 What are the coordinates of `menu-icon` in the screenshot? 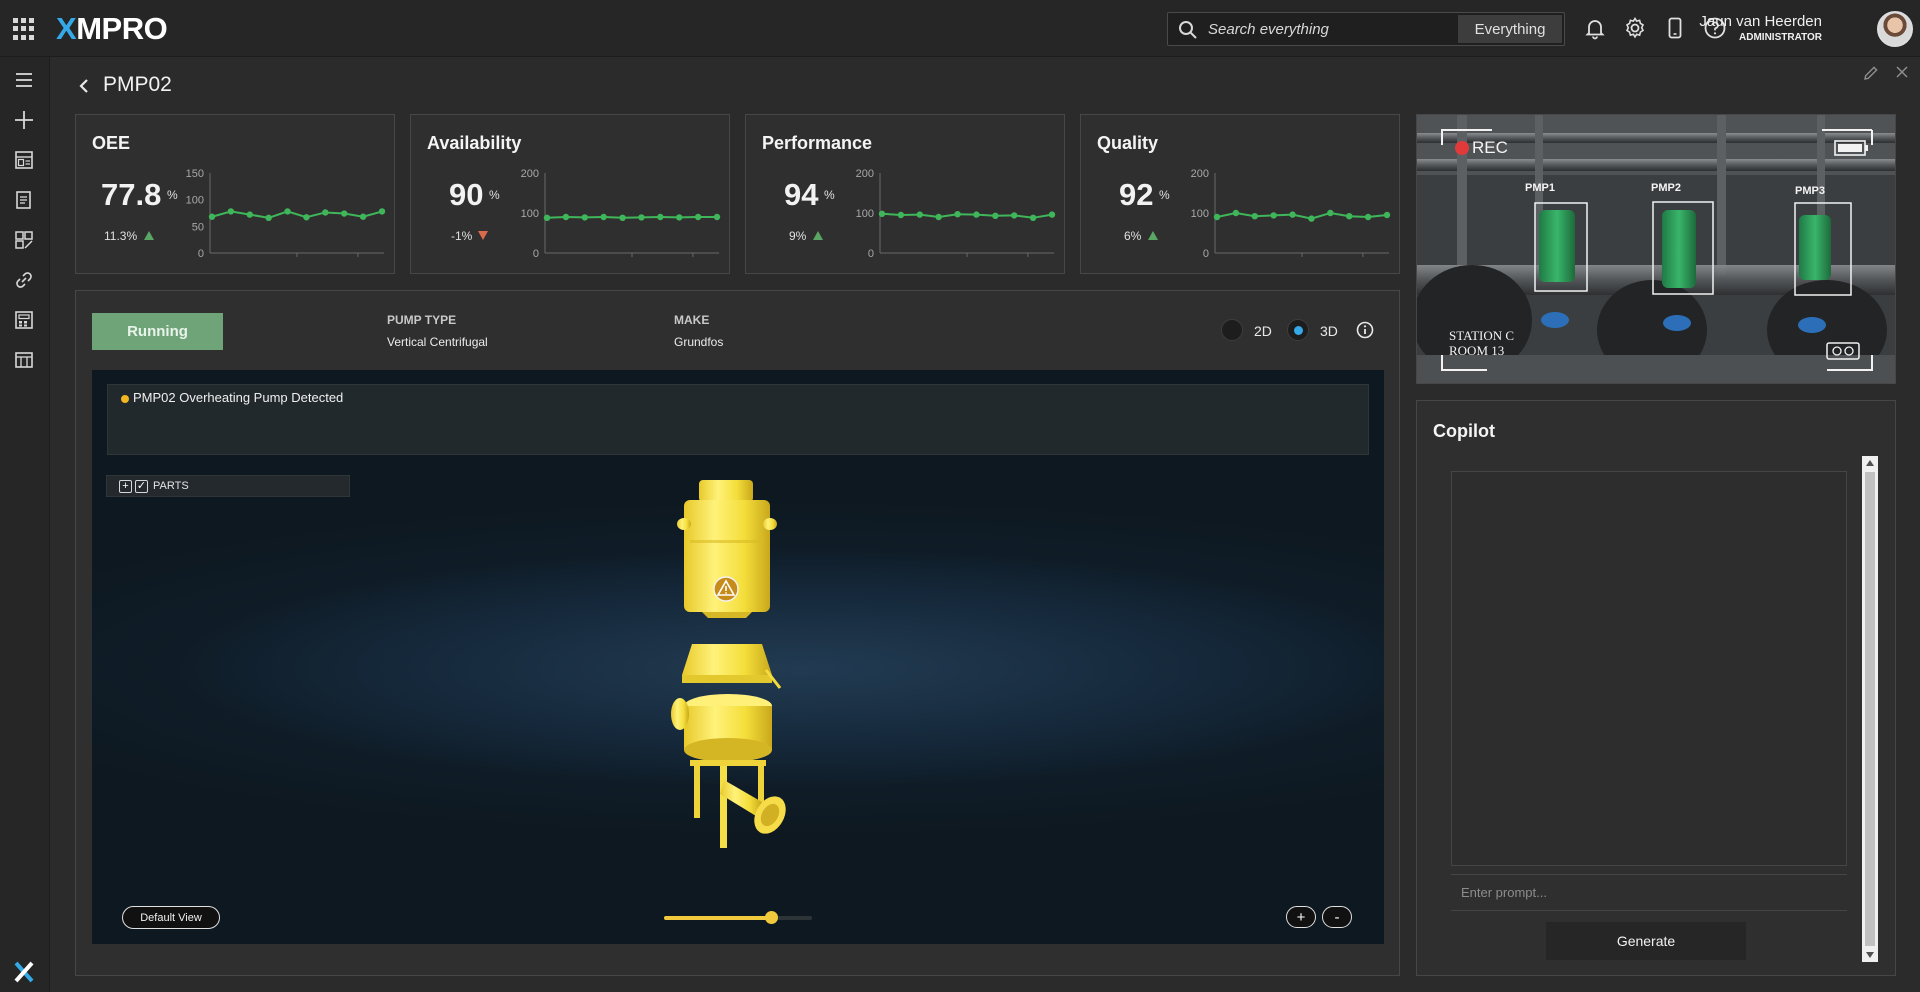 It's located at (24, 80).